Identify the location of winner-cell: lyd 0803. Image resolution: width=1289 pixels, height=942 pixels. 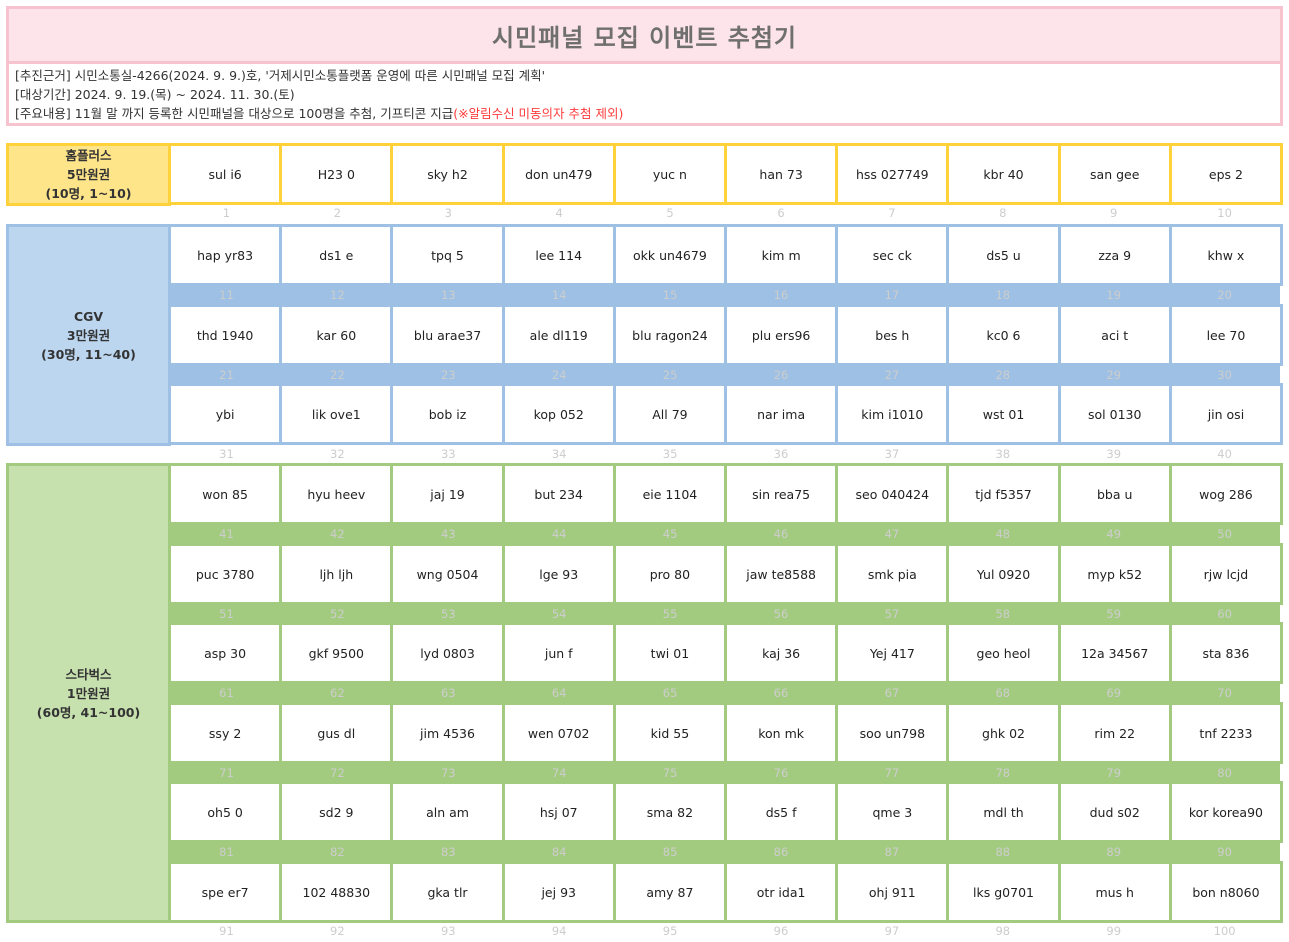
(447, 653).